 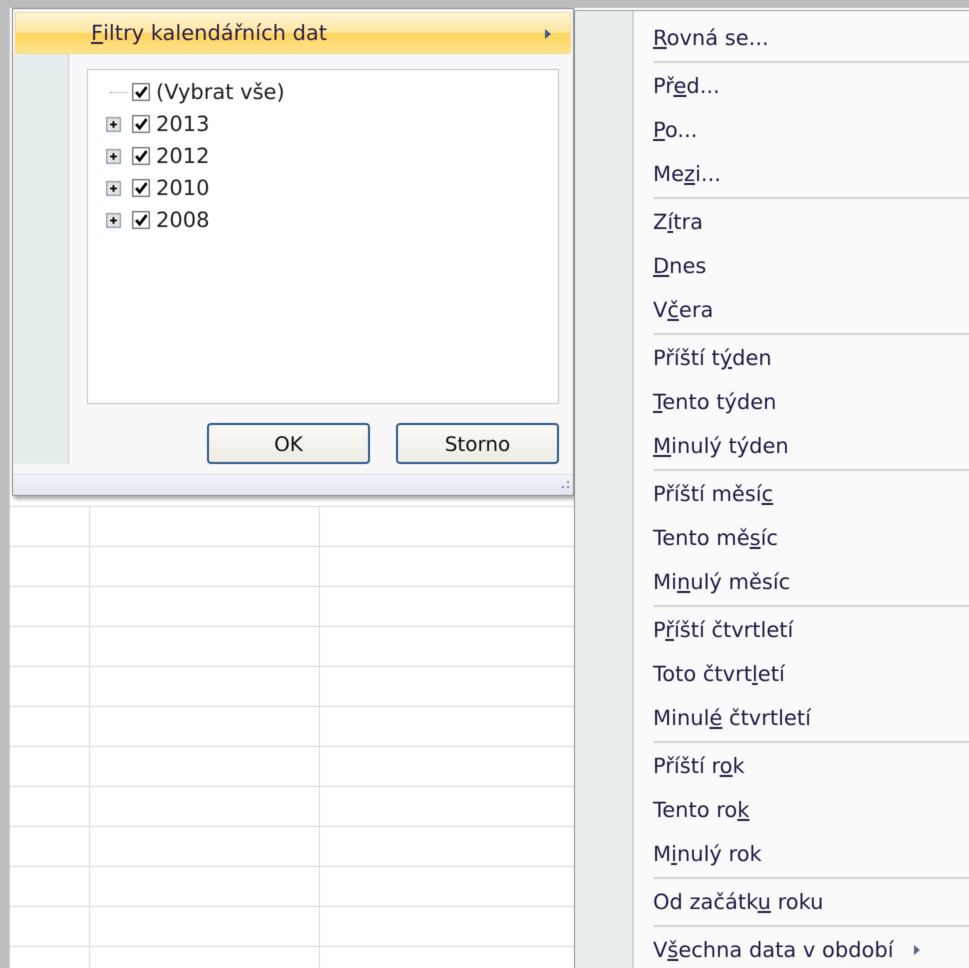 What do you see at coordinates (714, 402) in the screenshot?
I see `menu-item: Tento týden` at bounding box center [714, 402].